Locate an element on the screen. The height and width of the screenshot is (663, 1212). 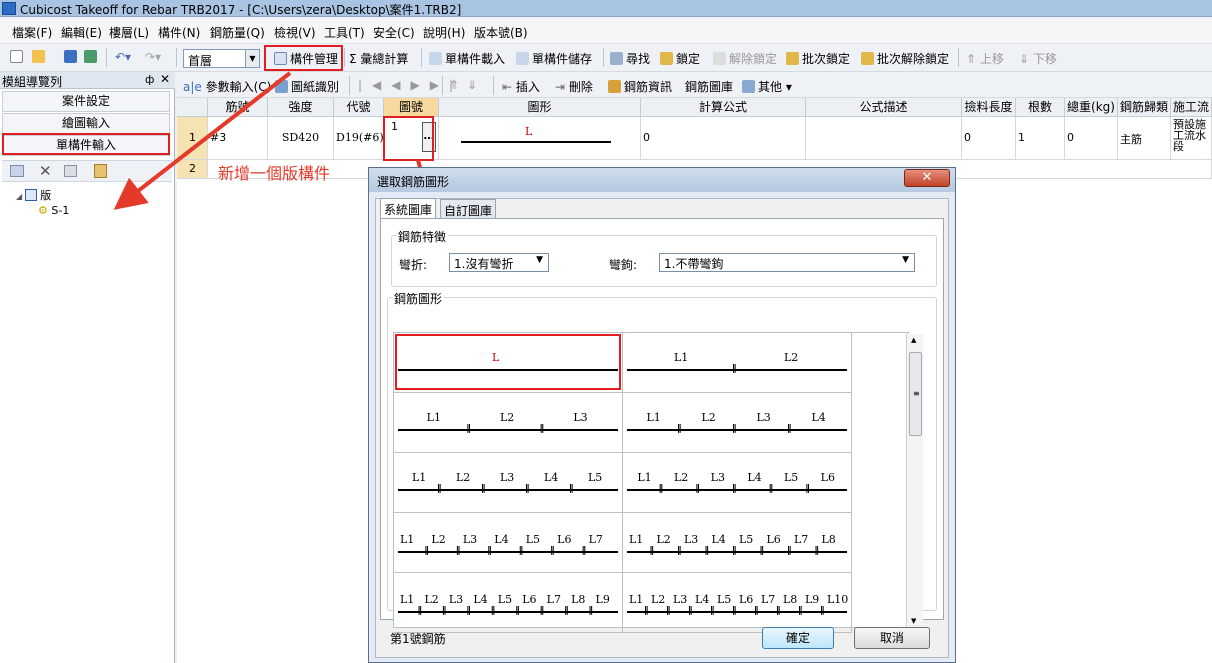
ok-button: 確定 is located at coordinates (798, 638).